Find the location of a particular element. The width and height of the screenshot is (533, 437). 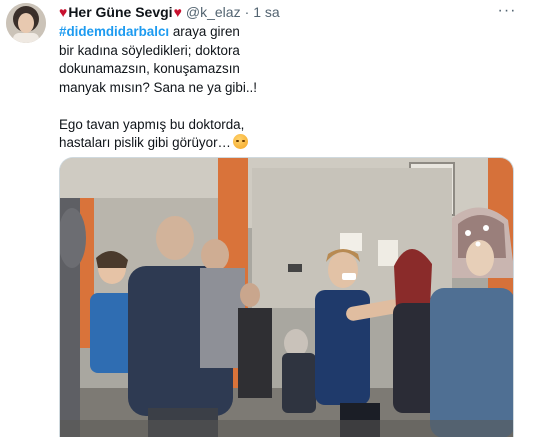

user-handle: @k_elaz is located at coordinates (213, 12).